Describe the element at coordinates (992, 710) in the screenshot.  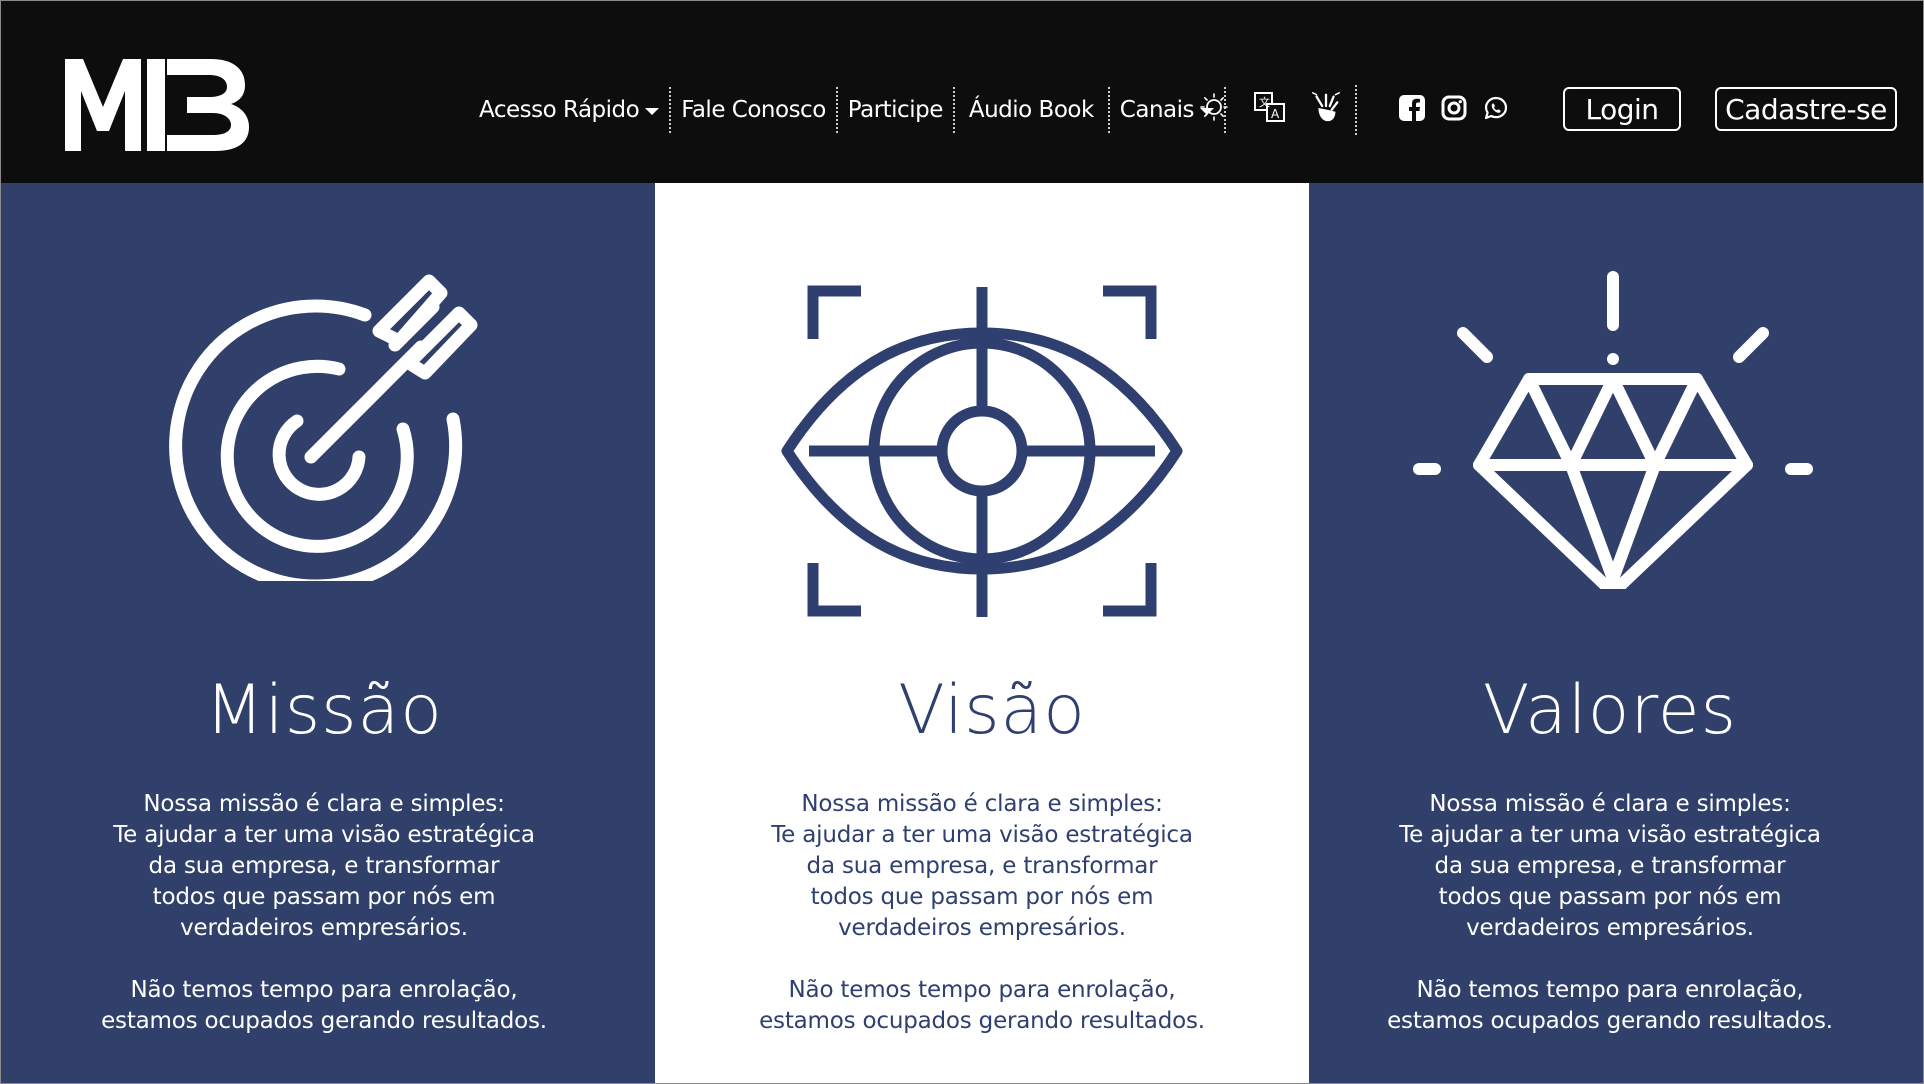
I see `card-title: Visão` at that location.